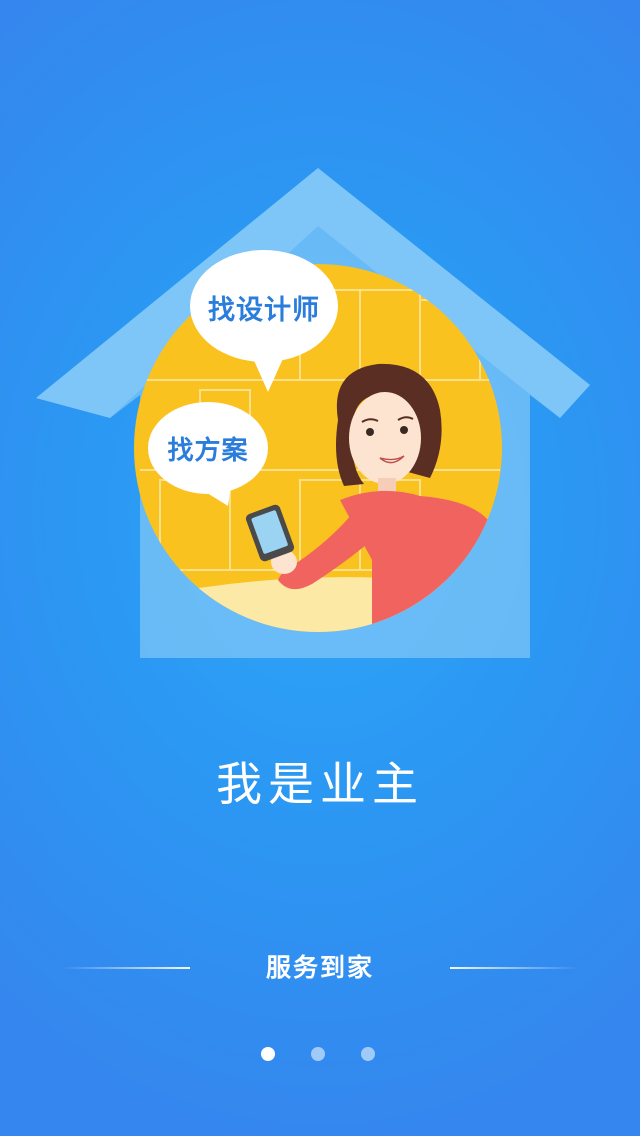 This screenshot has width=640, height=1136. I want to click on page-dot-1-active, so click(268, 1054).